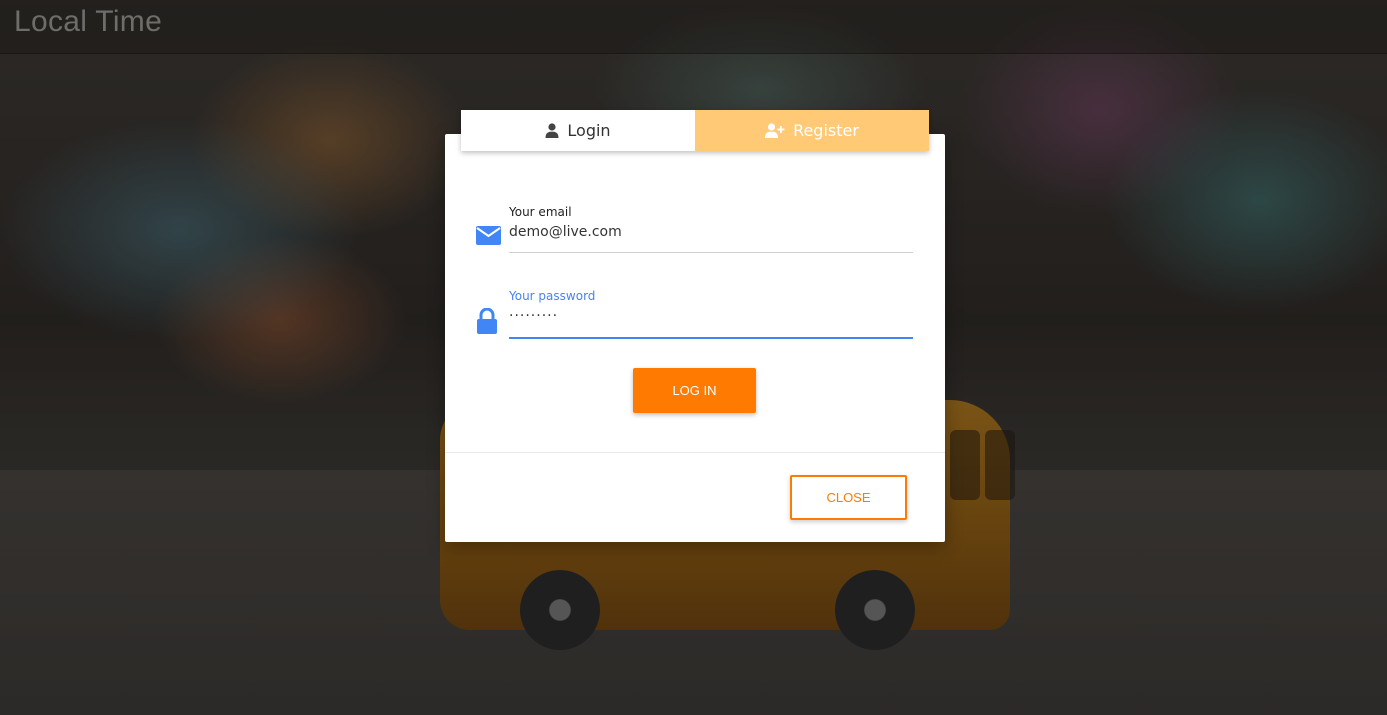  I want to click on tab-register: Register, so click(812, 130).